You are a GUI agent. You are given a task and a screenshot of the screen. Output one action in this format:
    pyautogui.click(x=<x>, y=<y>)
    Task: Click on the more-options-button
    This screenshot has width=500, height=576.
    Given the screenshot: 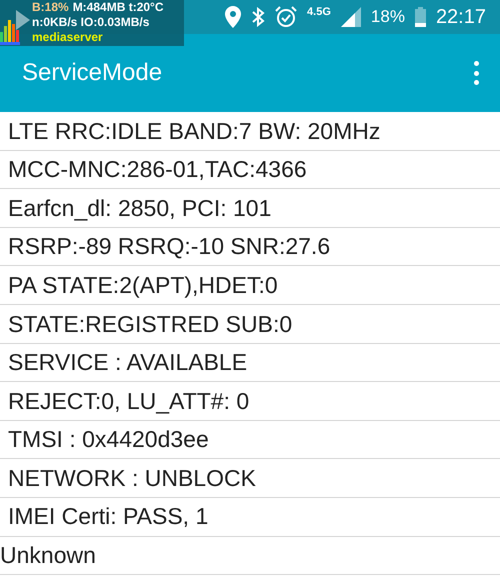 What is the action you would take?
    pyautogui.click(x=476, y=73)
    